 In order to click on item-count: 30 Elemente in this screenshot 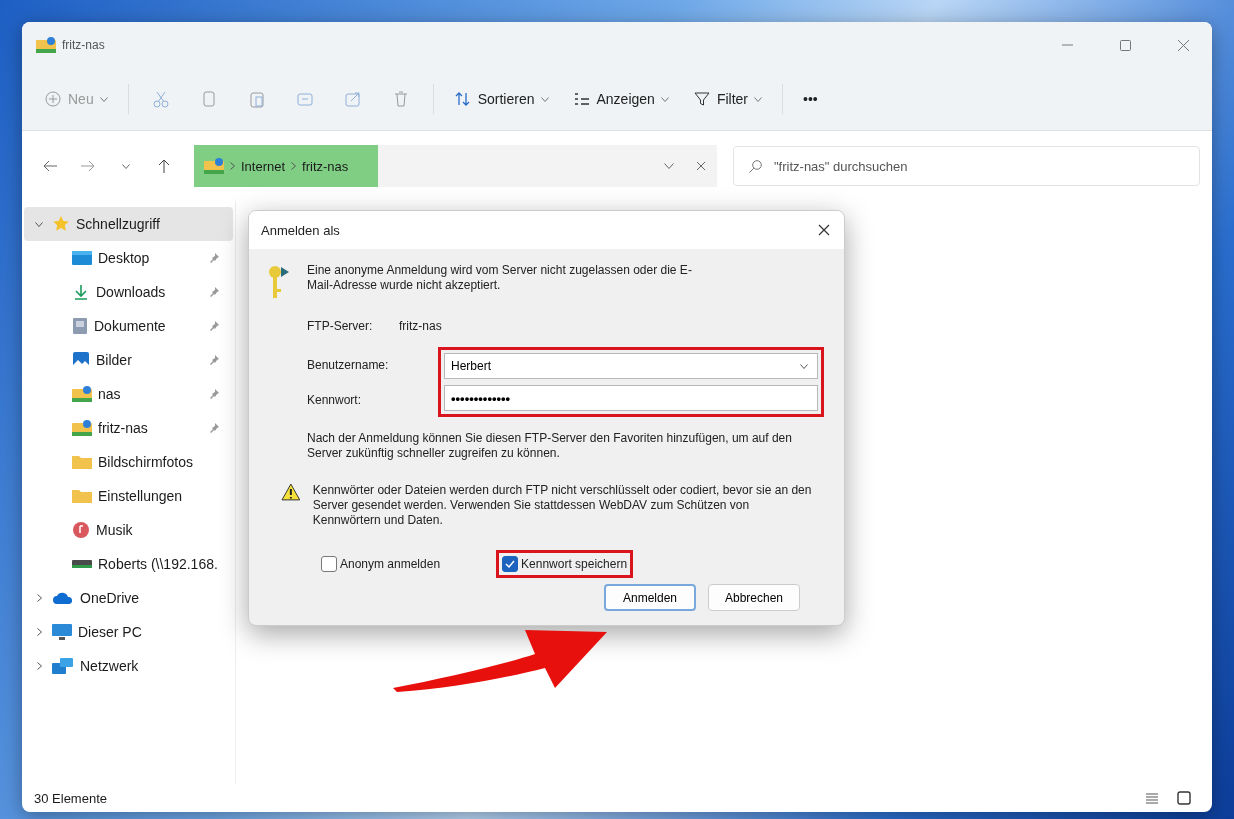, I will do `click(71, 798)`.